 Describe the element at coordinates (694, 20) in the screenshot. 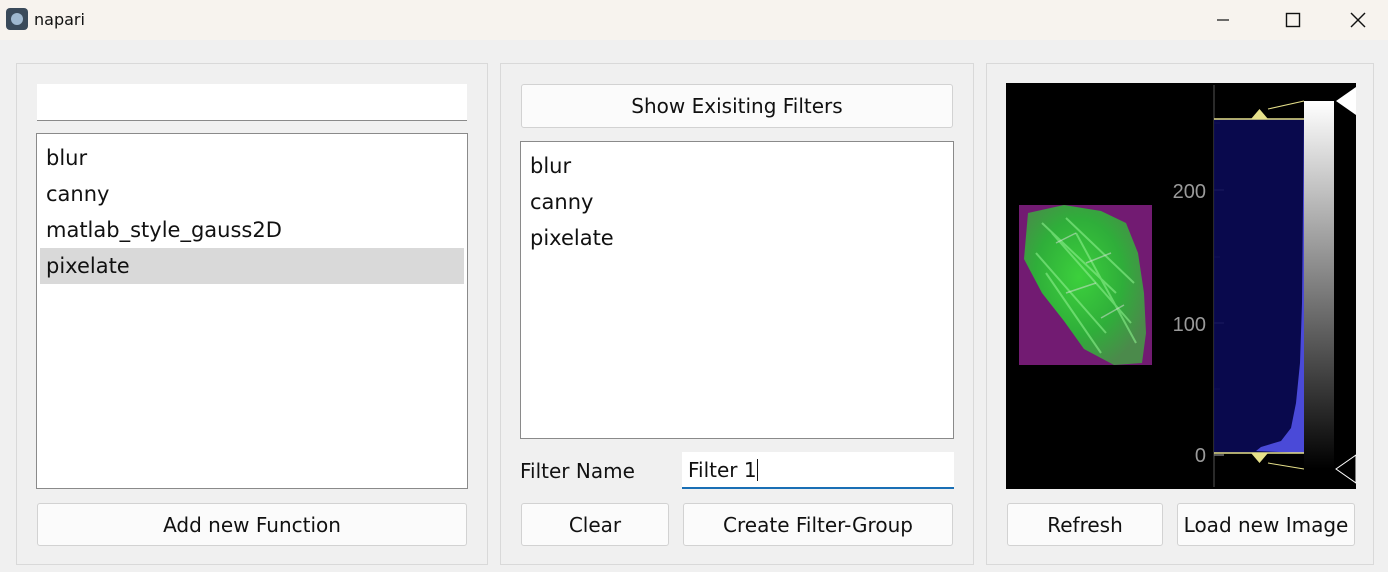

I see `title-bar: napari` at that location.